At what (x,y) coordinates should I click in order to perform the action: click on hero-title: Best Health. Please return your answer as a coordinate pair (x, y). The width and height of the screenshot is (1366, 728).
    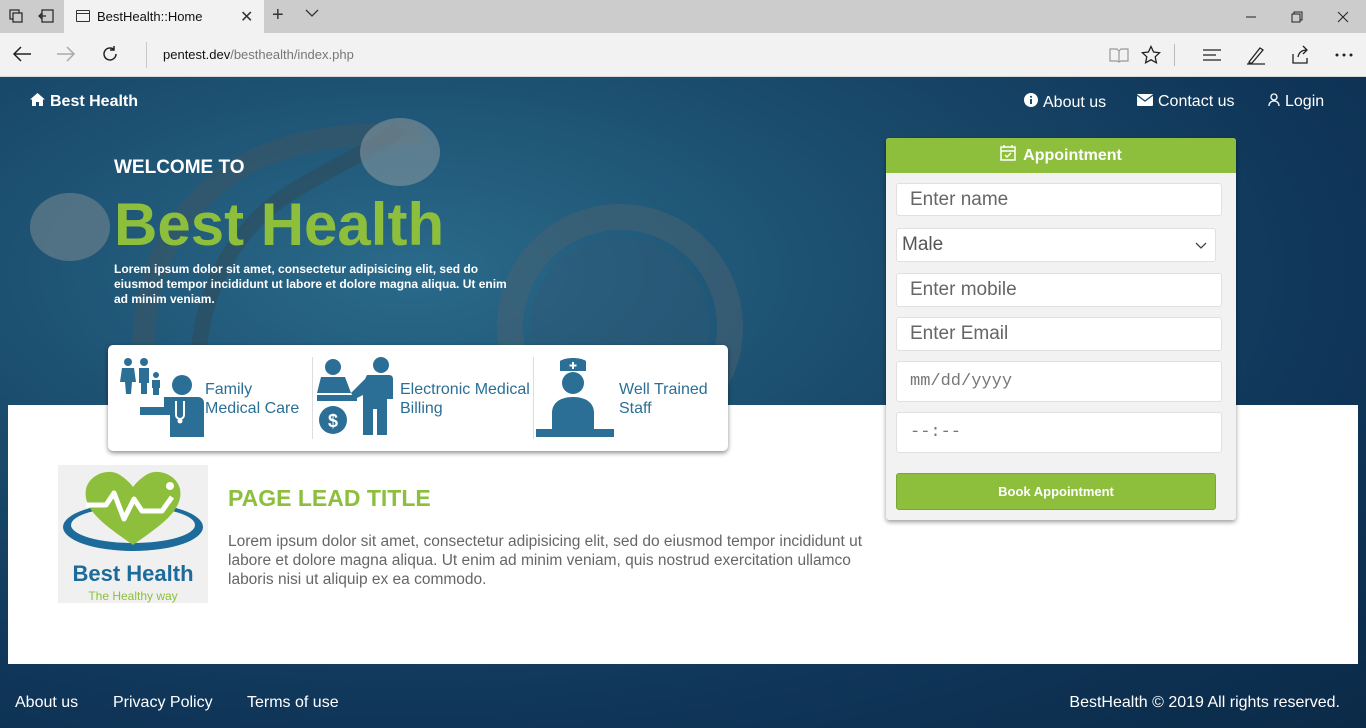
    Looking at the image, I should click on (279, 224).